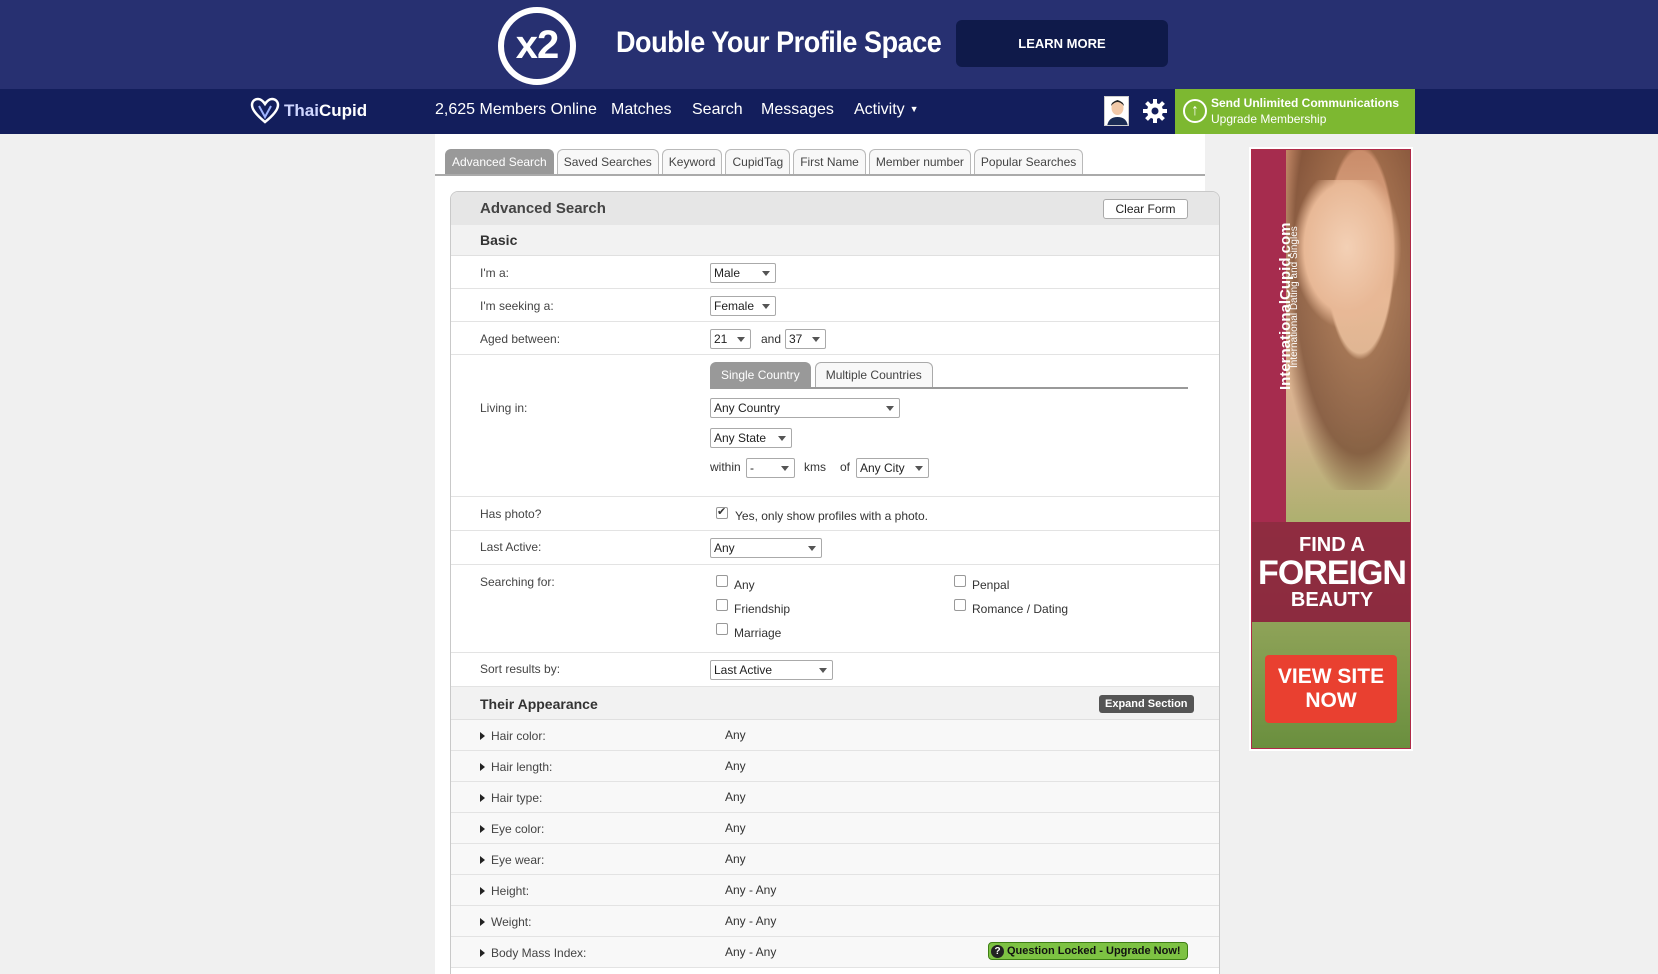 Image resolution: width=1658 pixels, height=974 pixels. Describe the element at coordinates (751, 952) in the screenshot. I see `bmi-value: Any - Any` at that location.